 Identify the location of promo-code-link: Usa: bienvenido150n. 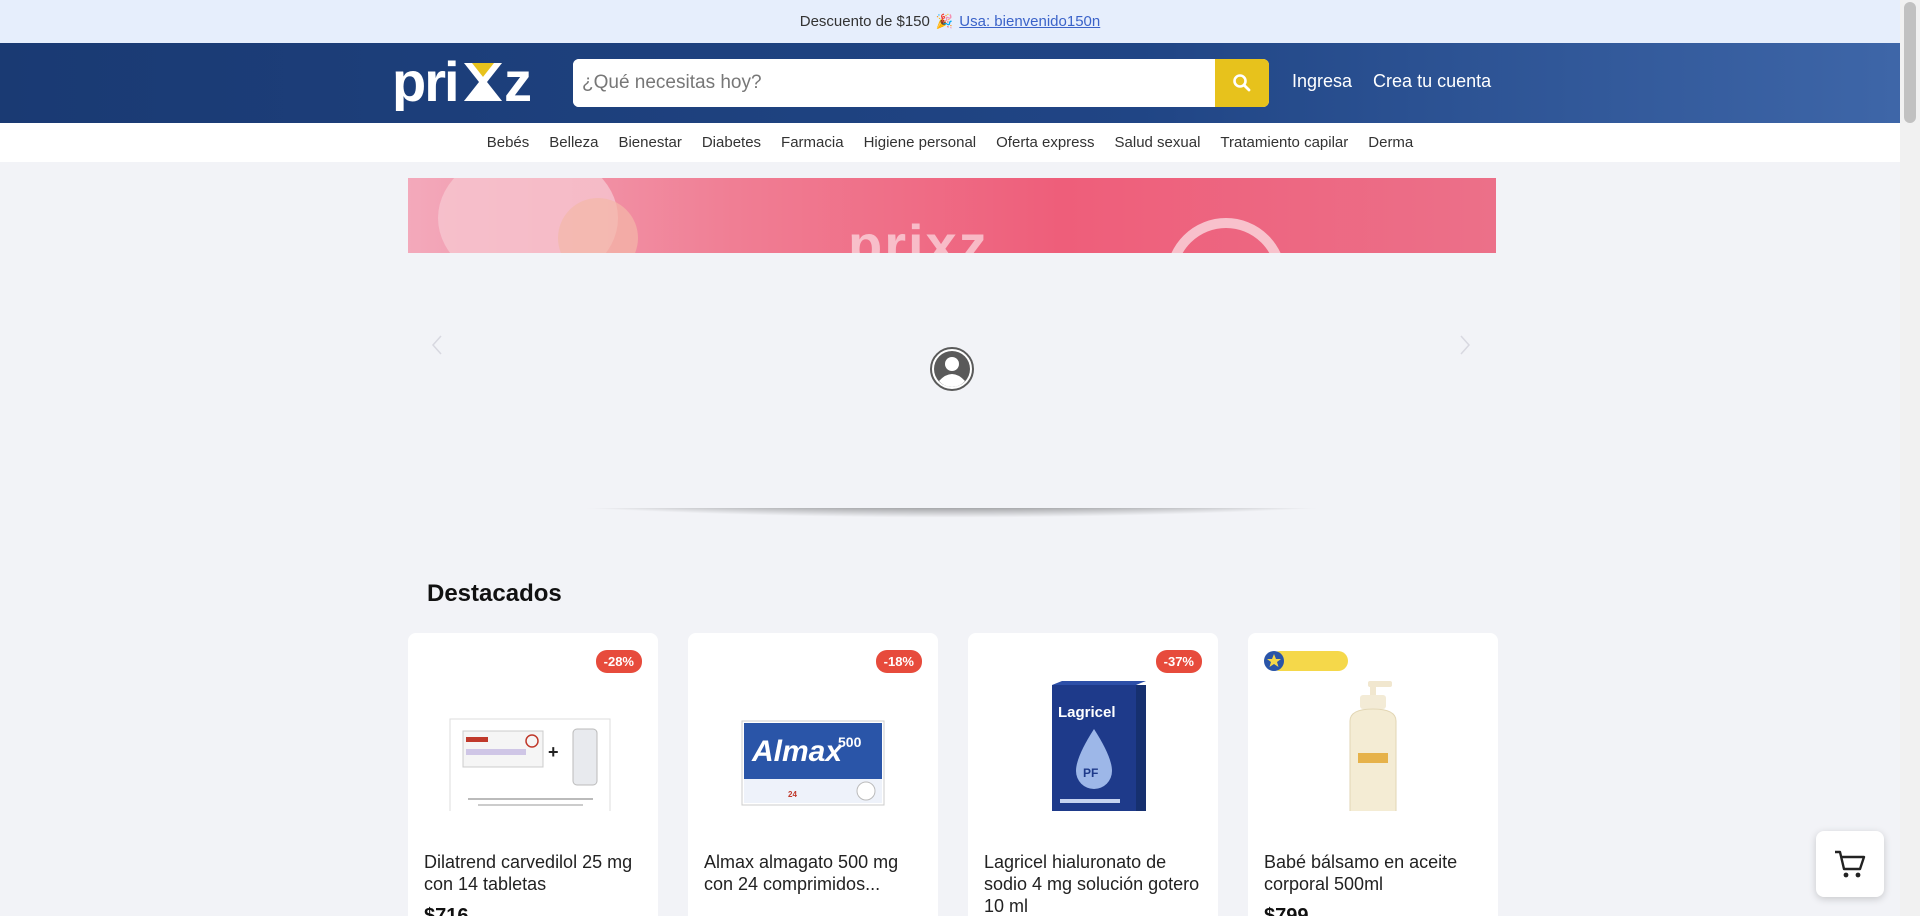
(1029, 21).